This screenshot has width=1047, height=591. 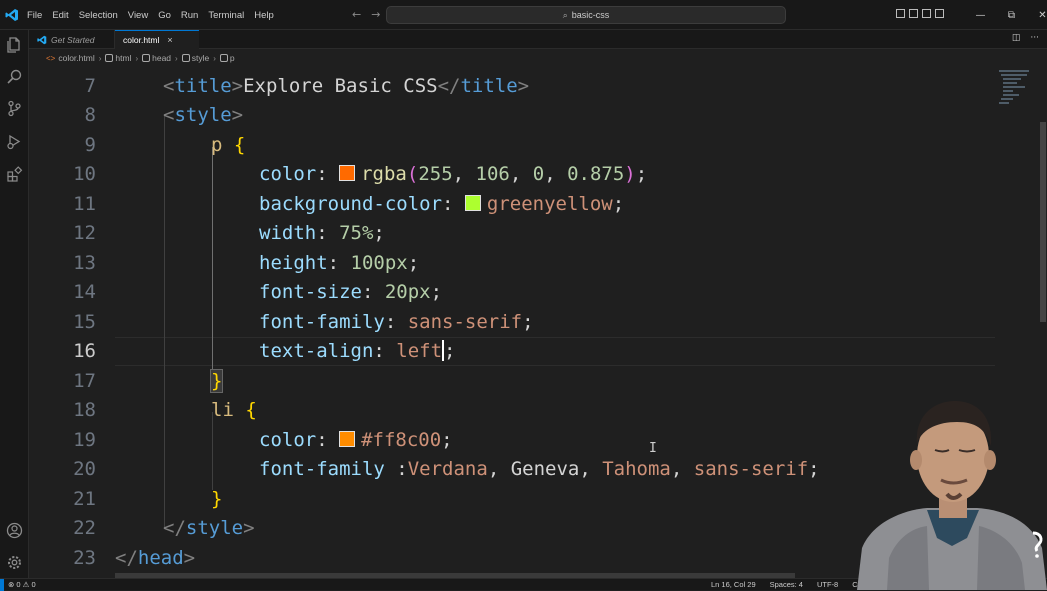 I want to click on breadcrumb-html: html, so click(x=118, y=58).